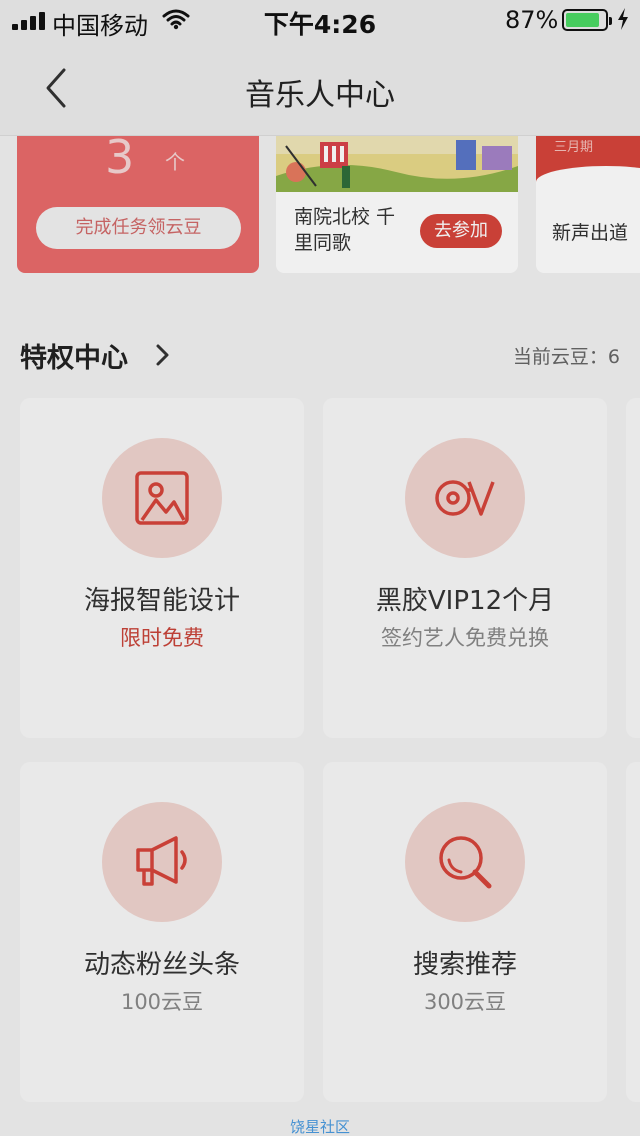 Image resolution: width=640 pixels, height=1136 pixels. What do you see at coordinates (120, 160) in the screenshot?
I see `task-count: 3` at bounding box center [120, 160].